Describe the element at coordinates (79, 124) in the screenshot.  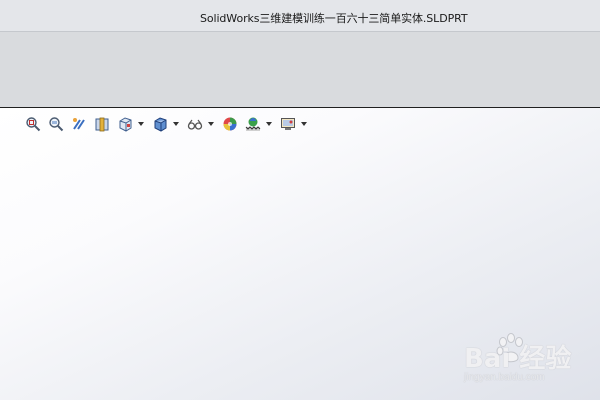
I see `previous-view-icon` at that location.